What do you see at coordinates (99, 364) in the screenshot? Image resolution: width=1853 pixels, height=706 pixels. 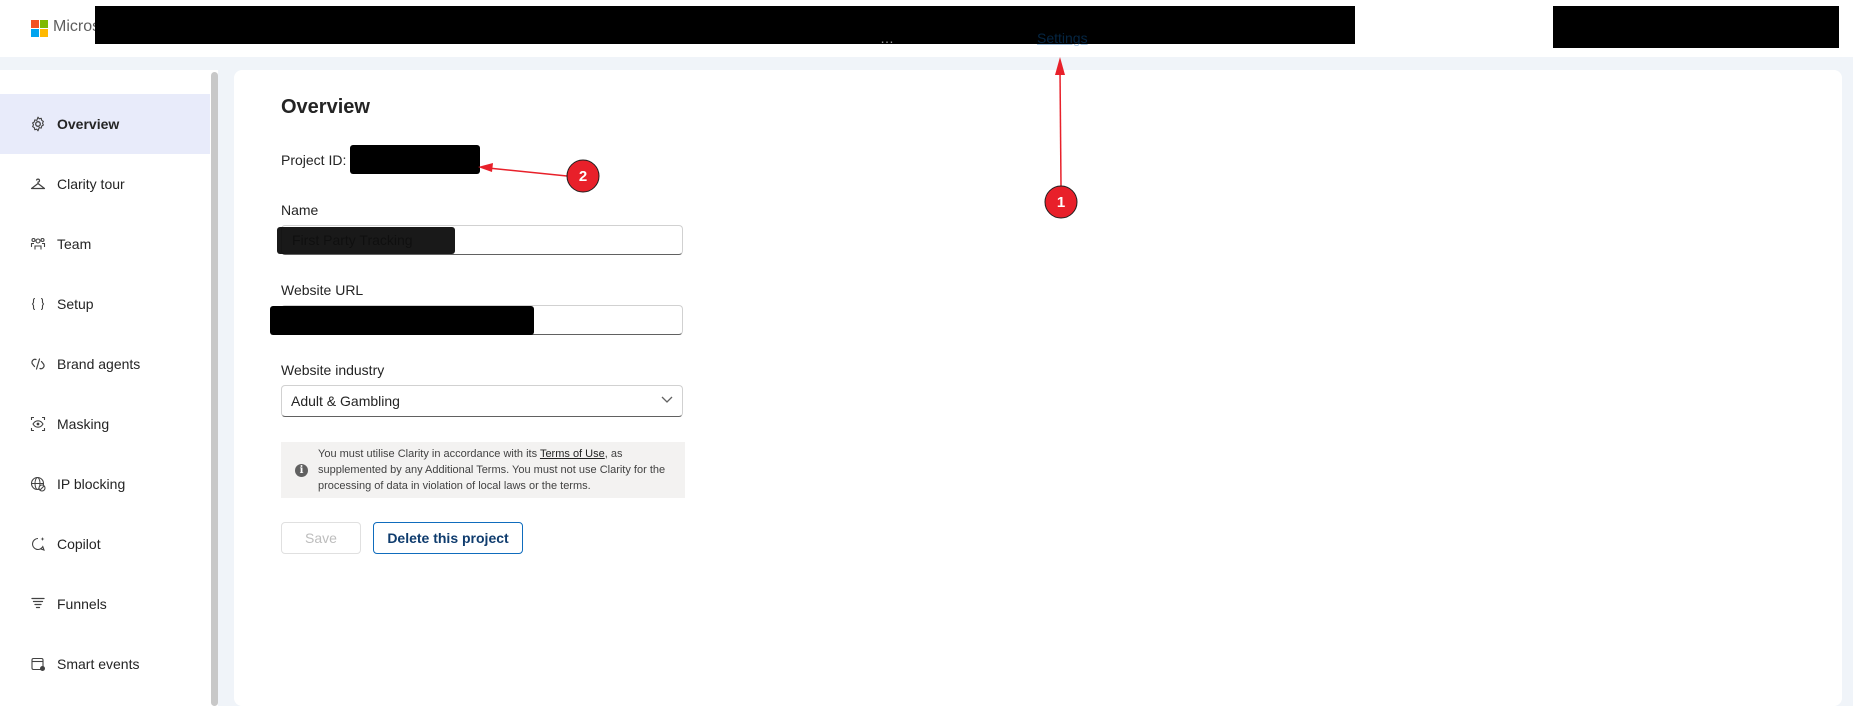 I see `sidebar-item-label: Brand agents` at bounding box center [99, 364].